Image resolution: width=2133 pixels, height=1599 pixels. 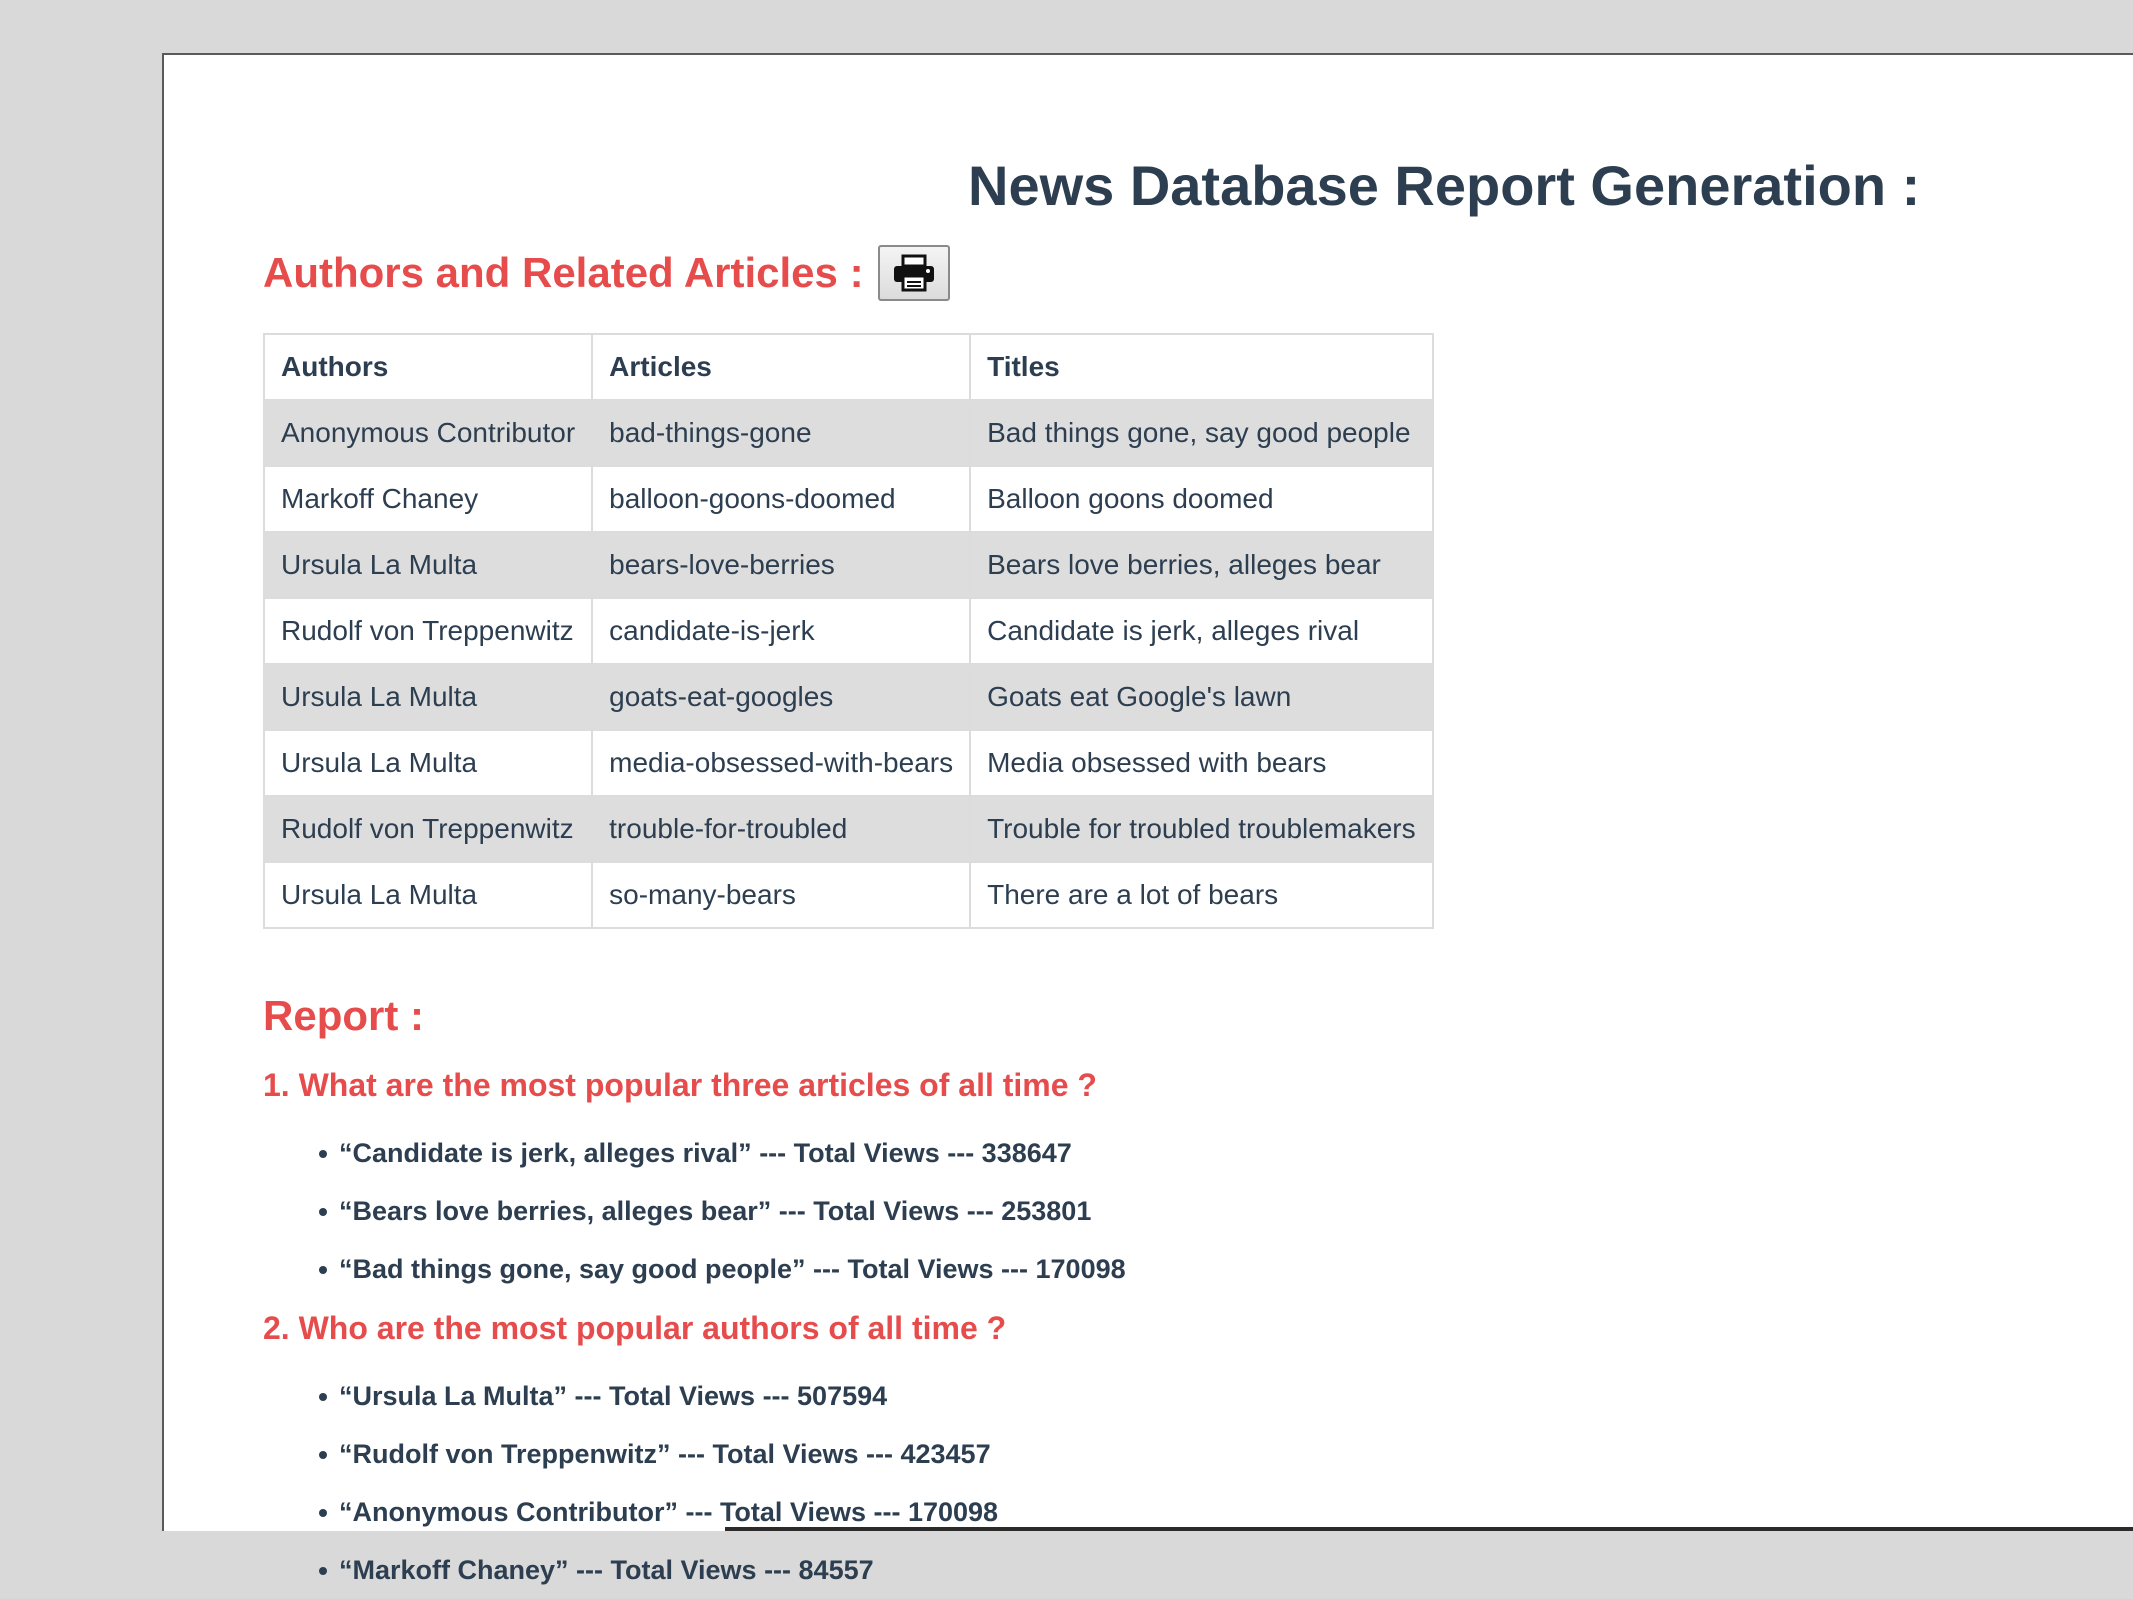 I want to click on cell-title: Bears love berries, alleges bear, so click(x=1201, y=565).